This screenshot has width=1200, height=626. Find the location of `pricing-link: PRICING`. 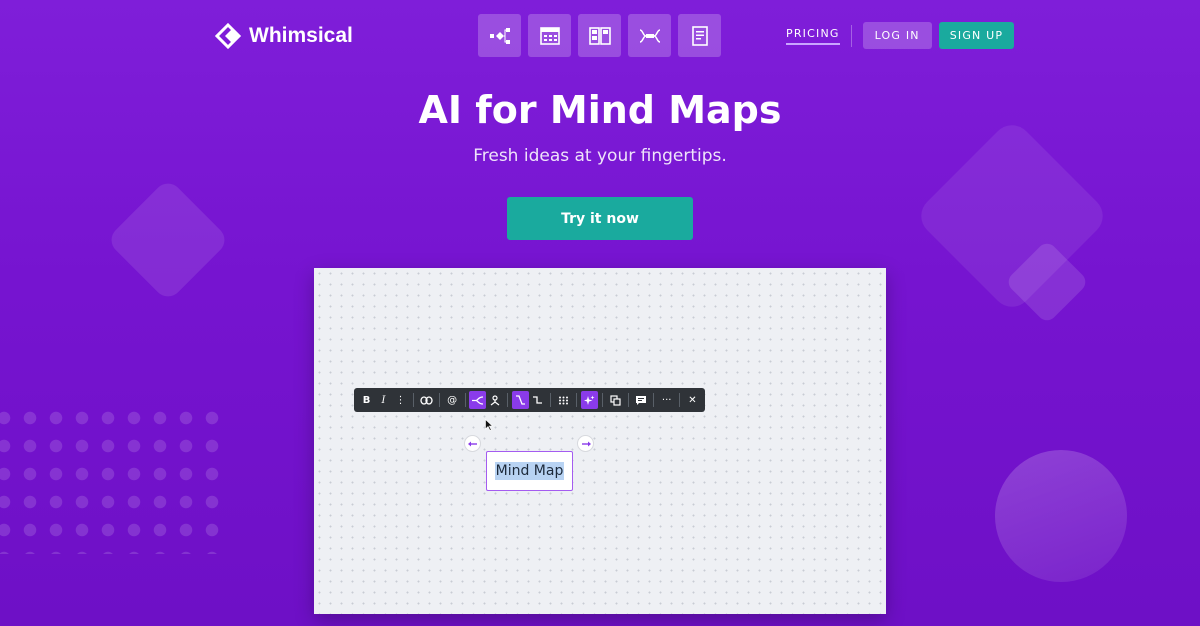

pricing-link: PRICING is located at coordinates (813, 36).